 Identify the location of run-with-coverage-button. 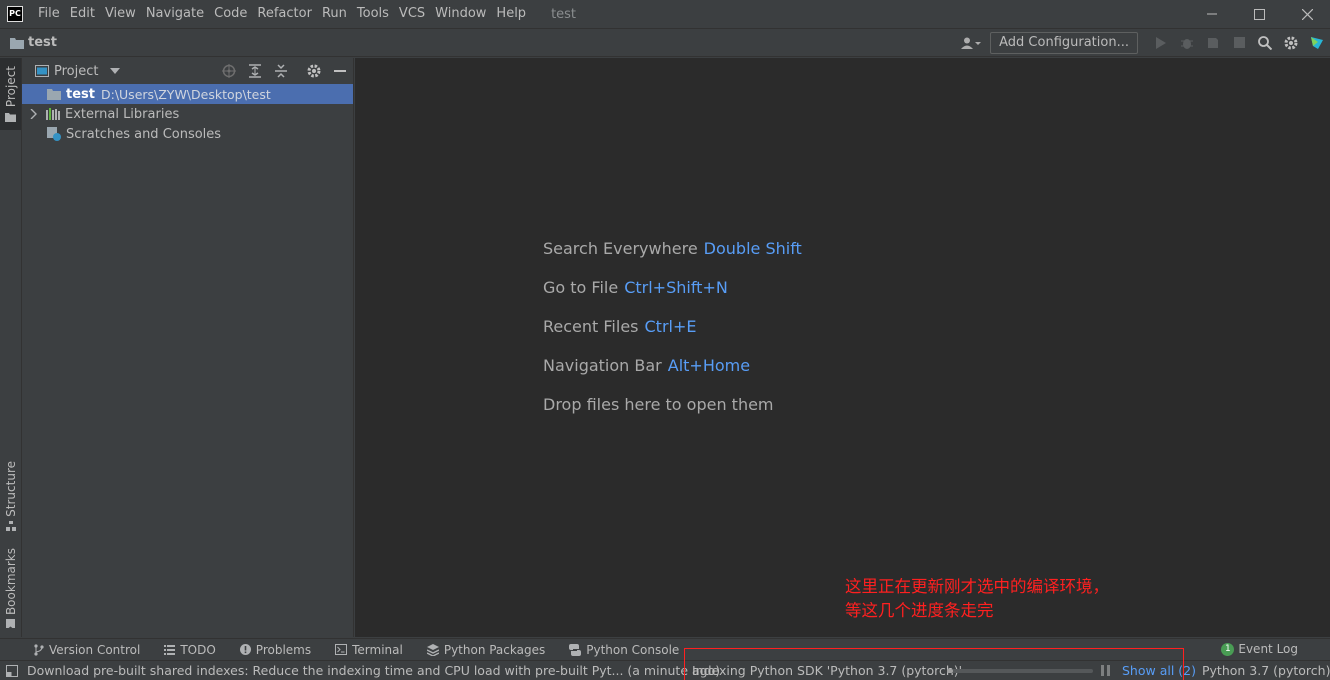
(1213, 43).